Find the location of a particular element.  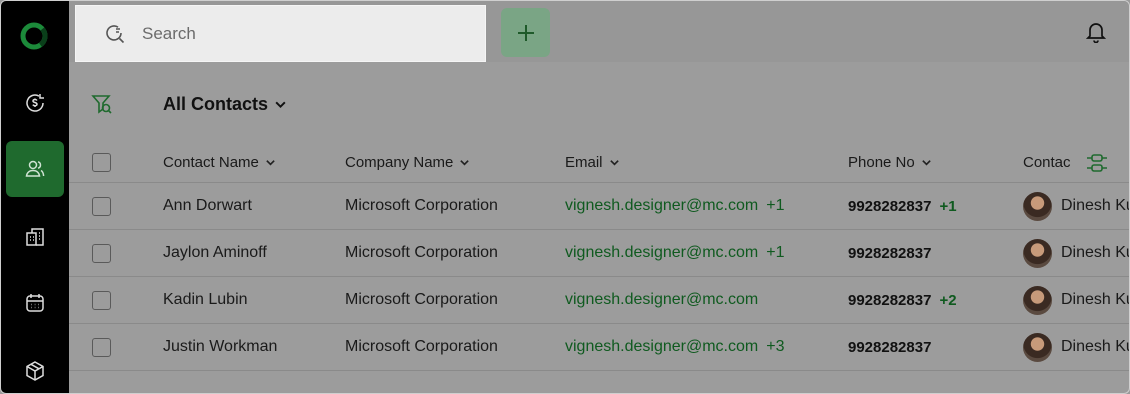

column-label: Contac is located at coordinates (1047, 162).